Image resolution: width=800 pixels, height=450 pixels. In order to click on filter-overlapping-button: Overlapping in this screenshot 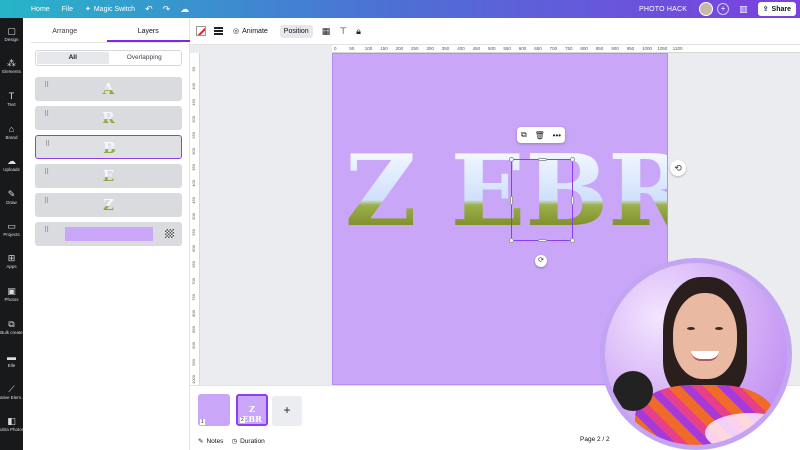, I will do `click(145, 58)`.